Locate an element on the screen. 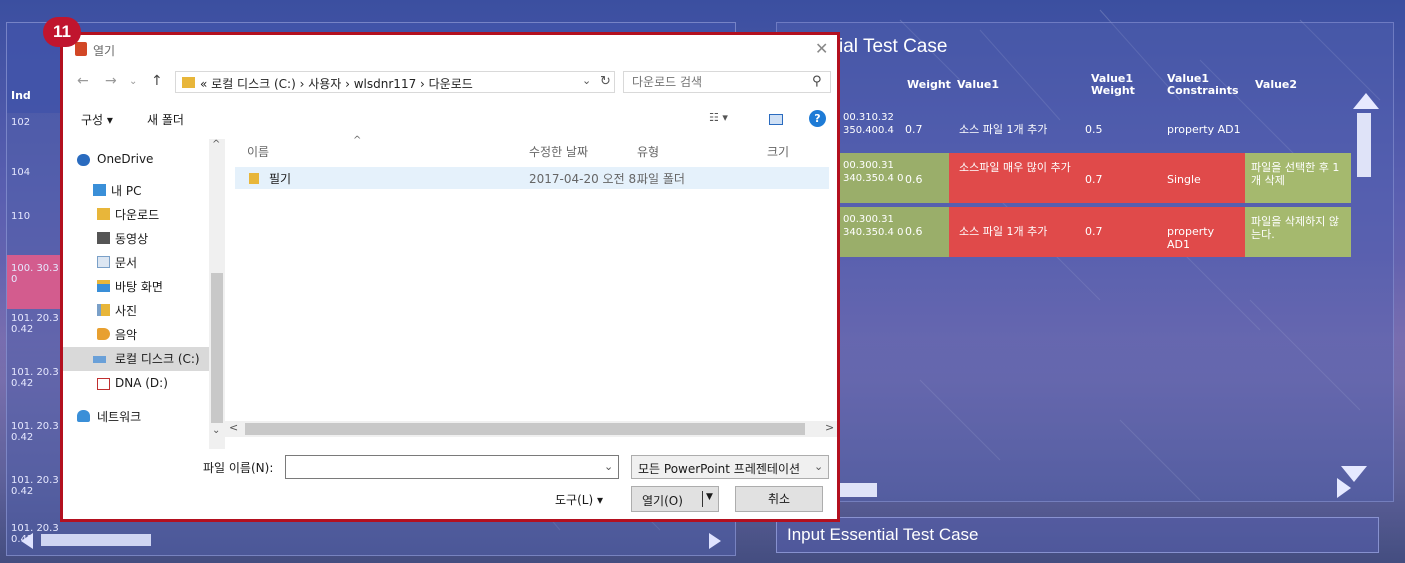 The image size is (1405, 563). recent-dropdown-icon: ⌄ is located at coordinates (133, 81).